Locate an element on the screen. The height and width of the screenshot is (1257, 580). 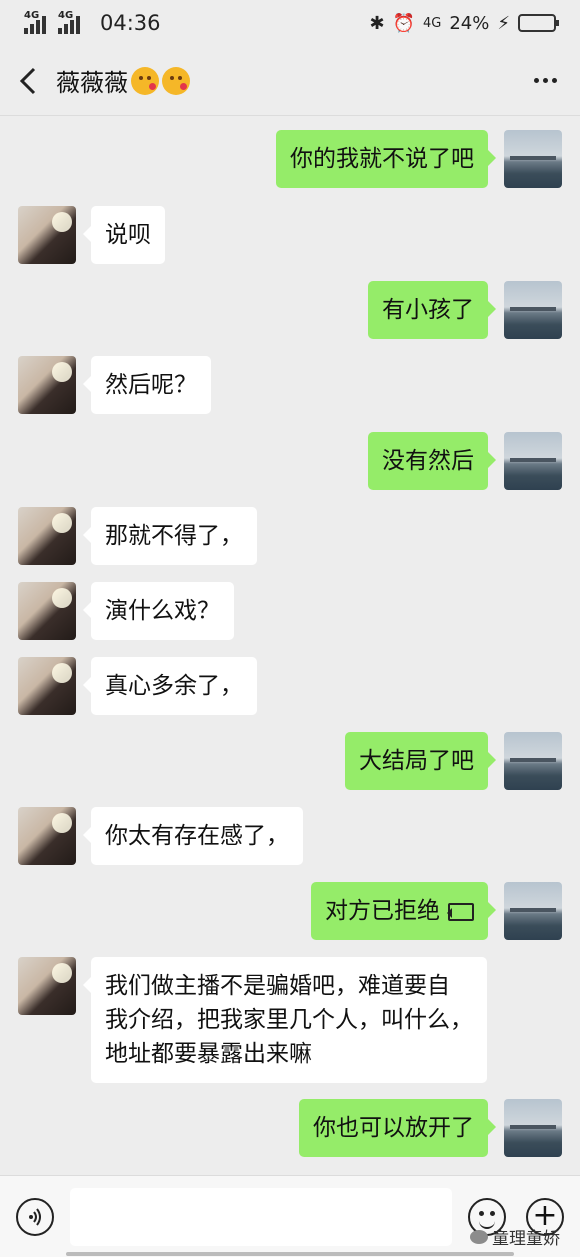
wechat-logo-icon is located at coordinates (479, 1236).